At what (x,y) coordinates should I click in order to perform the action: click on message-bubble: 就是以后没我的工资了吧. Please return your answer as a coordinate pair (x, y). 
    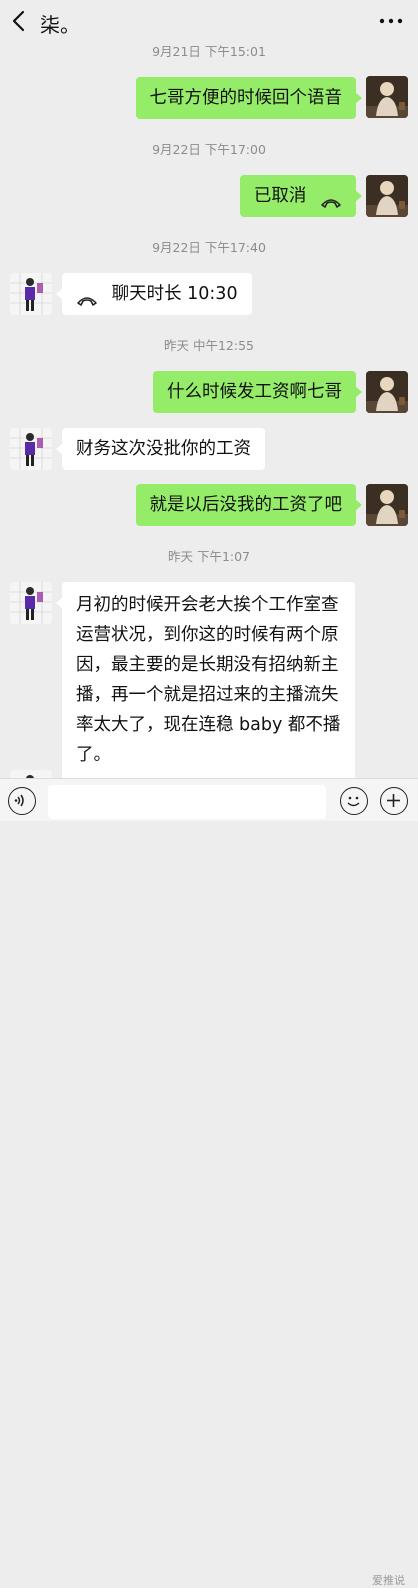
    Looking at the image, I should click on (248, 505).